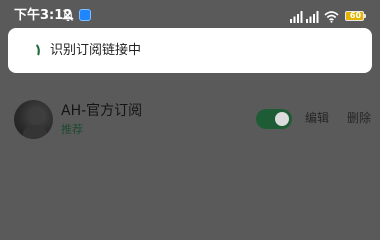  I want to click on battery-level: 60, so click(355, 15).